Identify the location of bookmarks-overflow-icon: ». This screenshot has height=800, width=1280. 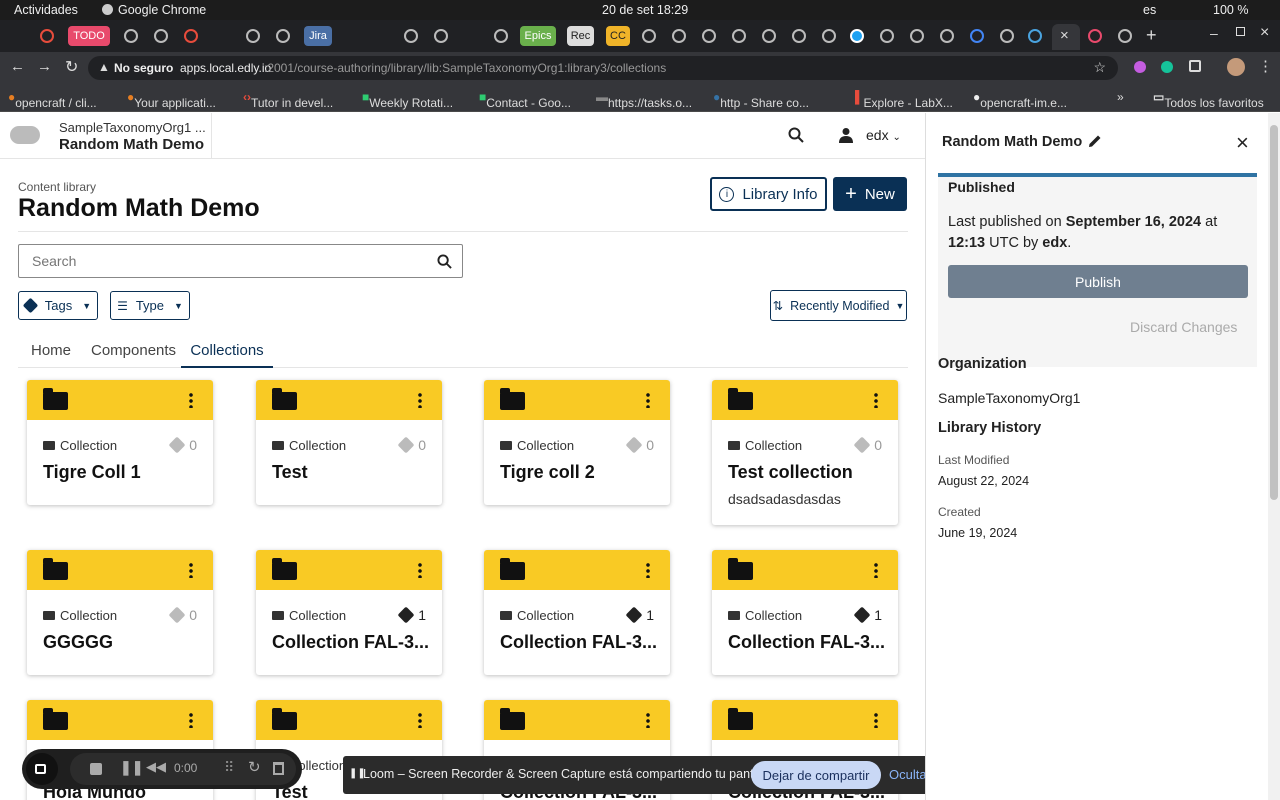
(1120, 97).